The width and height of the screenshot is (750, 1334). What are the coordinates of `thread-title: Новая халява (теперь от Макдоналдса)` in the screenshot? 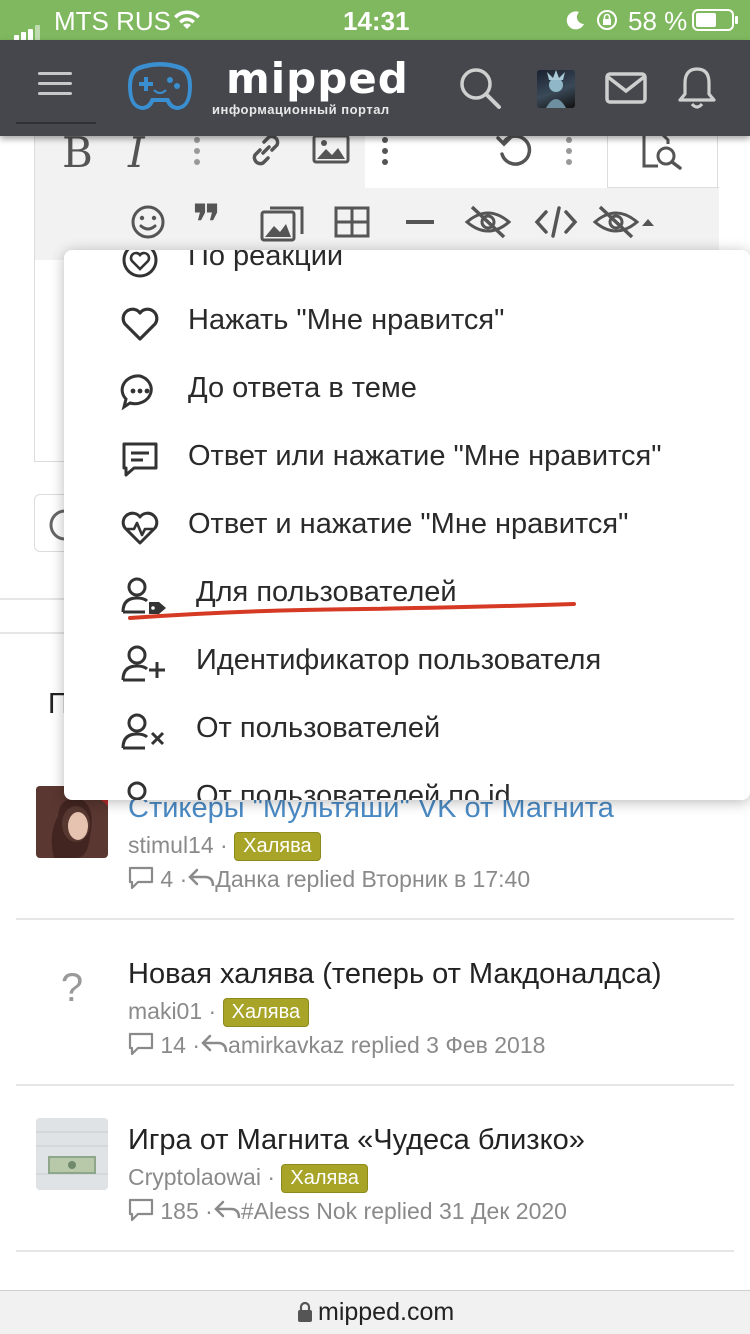 It's located at (395, 974).